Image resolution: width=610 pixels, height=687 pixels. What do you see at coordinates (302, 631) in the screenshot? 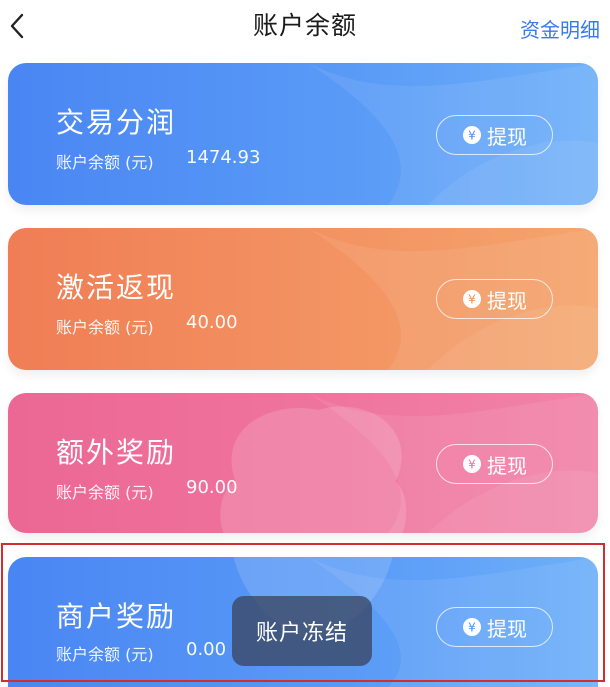
I see `toast-message: 账户冻结` at bounding box center [302, 631].